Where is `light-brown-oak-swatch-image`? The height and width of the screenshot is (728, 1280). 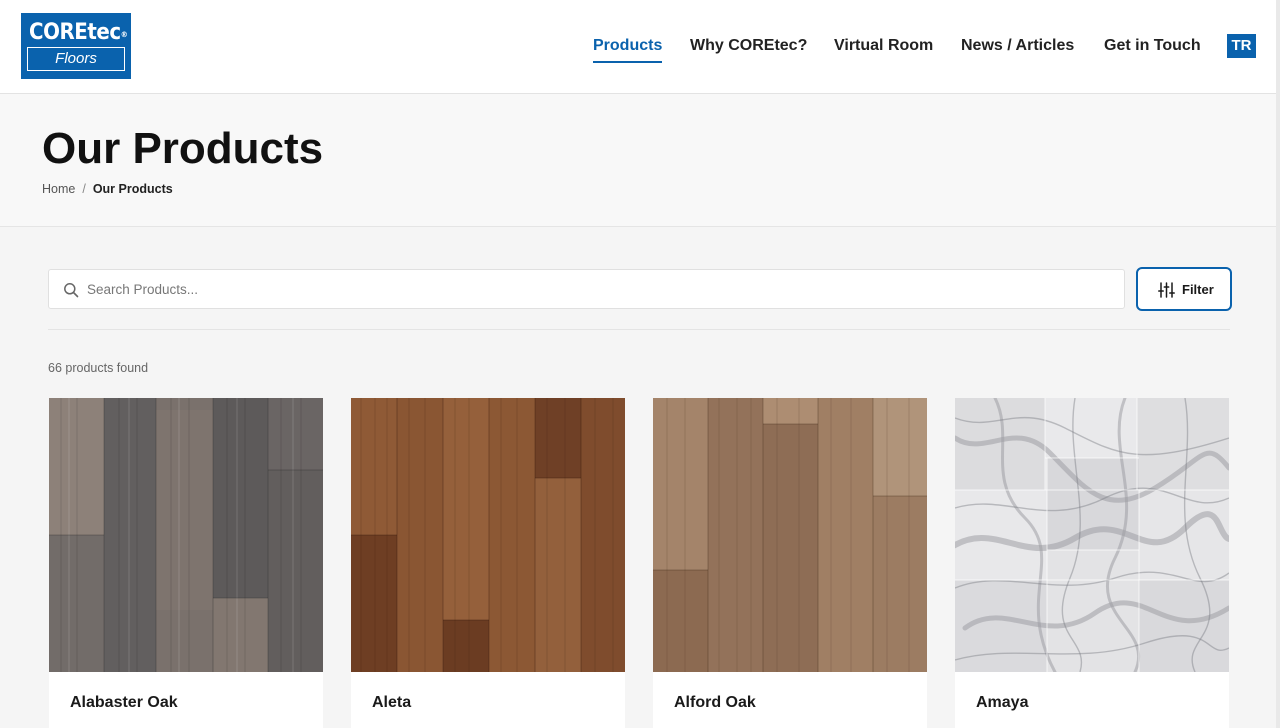
light-brown-oak-swatch-image is located at coordinates (790, 535).